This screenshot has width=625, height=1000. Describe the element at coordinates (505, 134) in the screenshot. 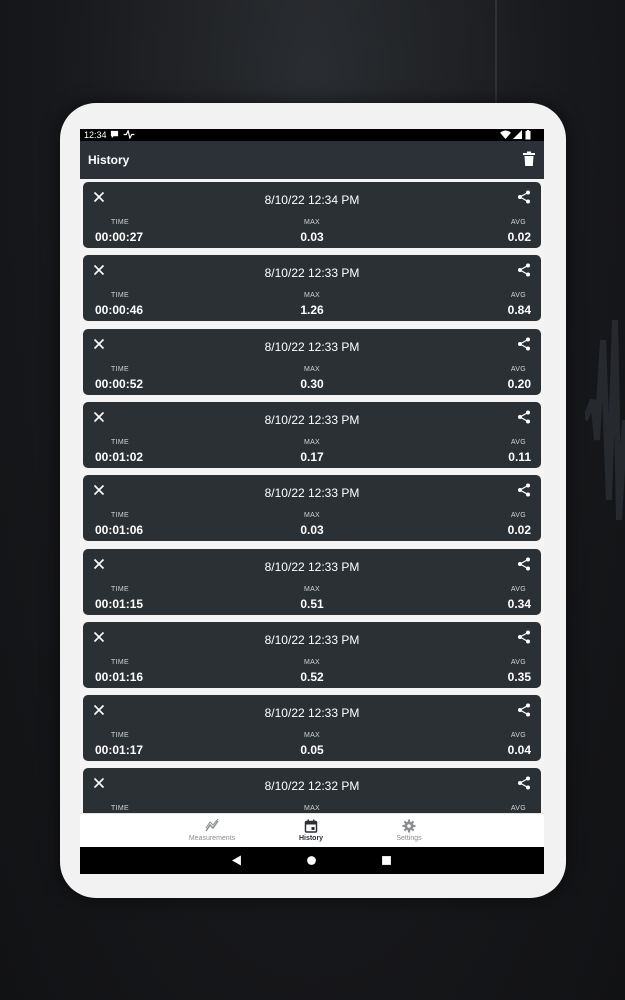

I see `wifi-icon` at that location.